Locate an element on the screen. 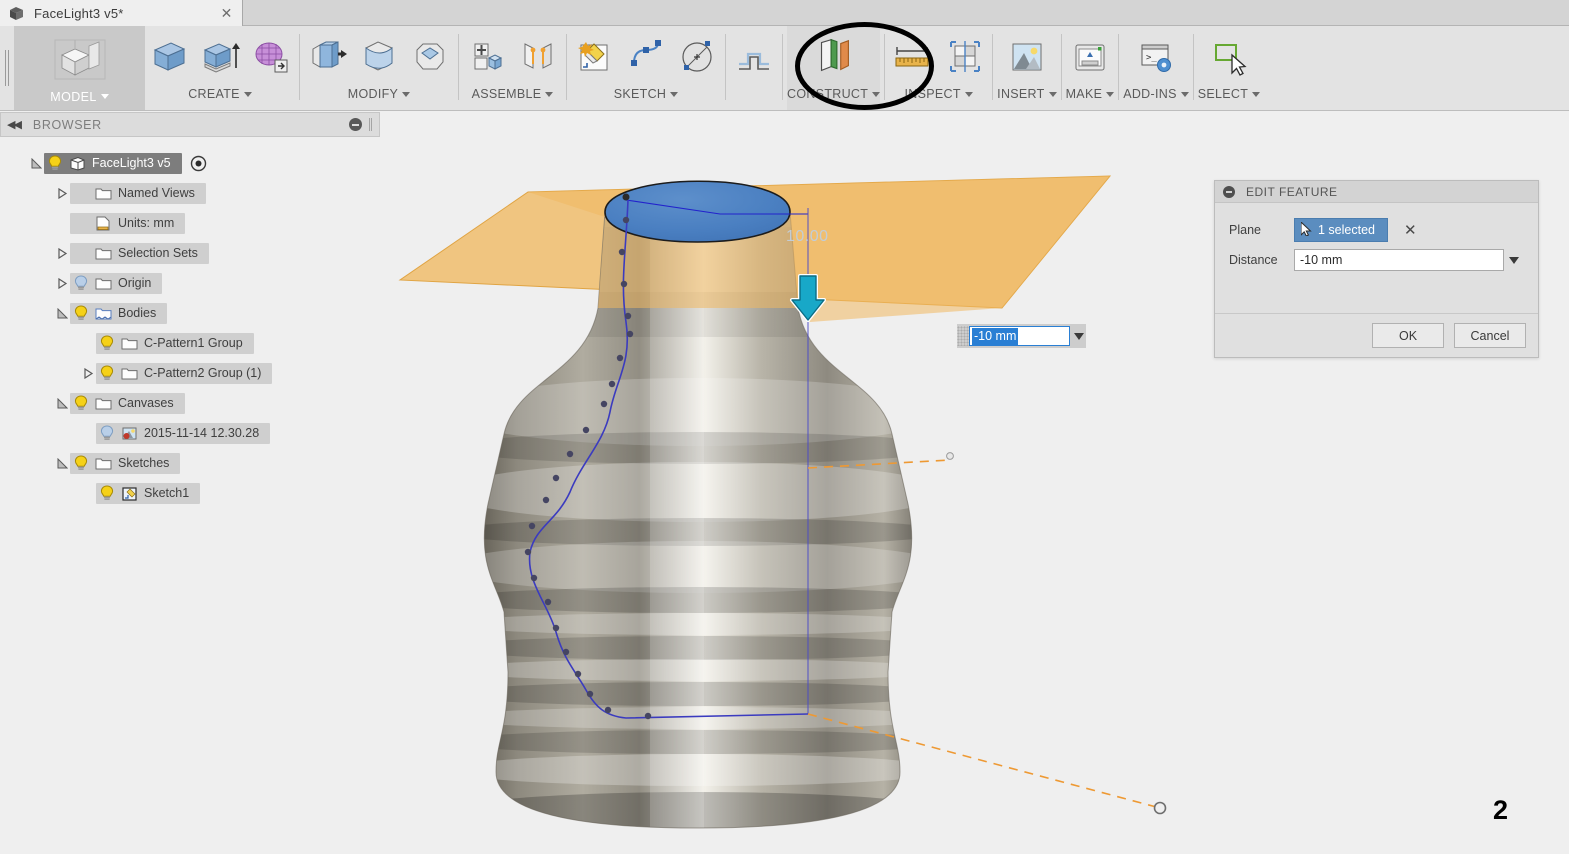 Image resolution: width=1569 pixels, height=854 pixels. ok-button: OK is located at coordinates (1408, 335).